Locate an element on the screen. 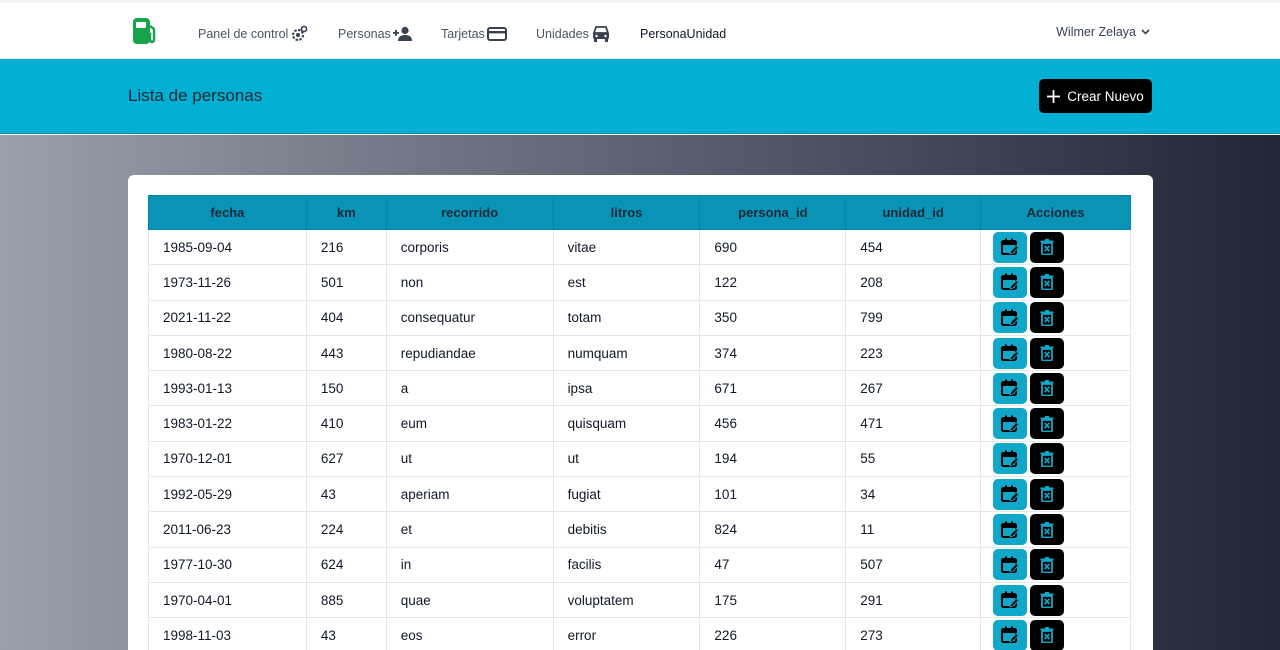 The height and width of the screenshot is (650, 1280). cell-persona-id: 47 is located at coordinates (773, 564).